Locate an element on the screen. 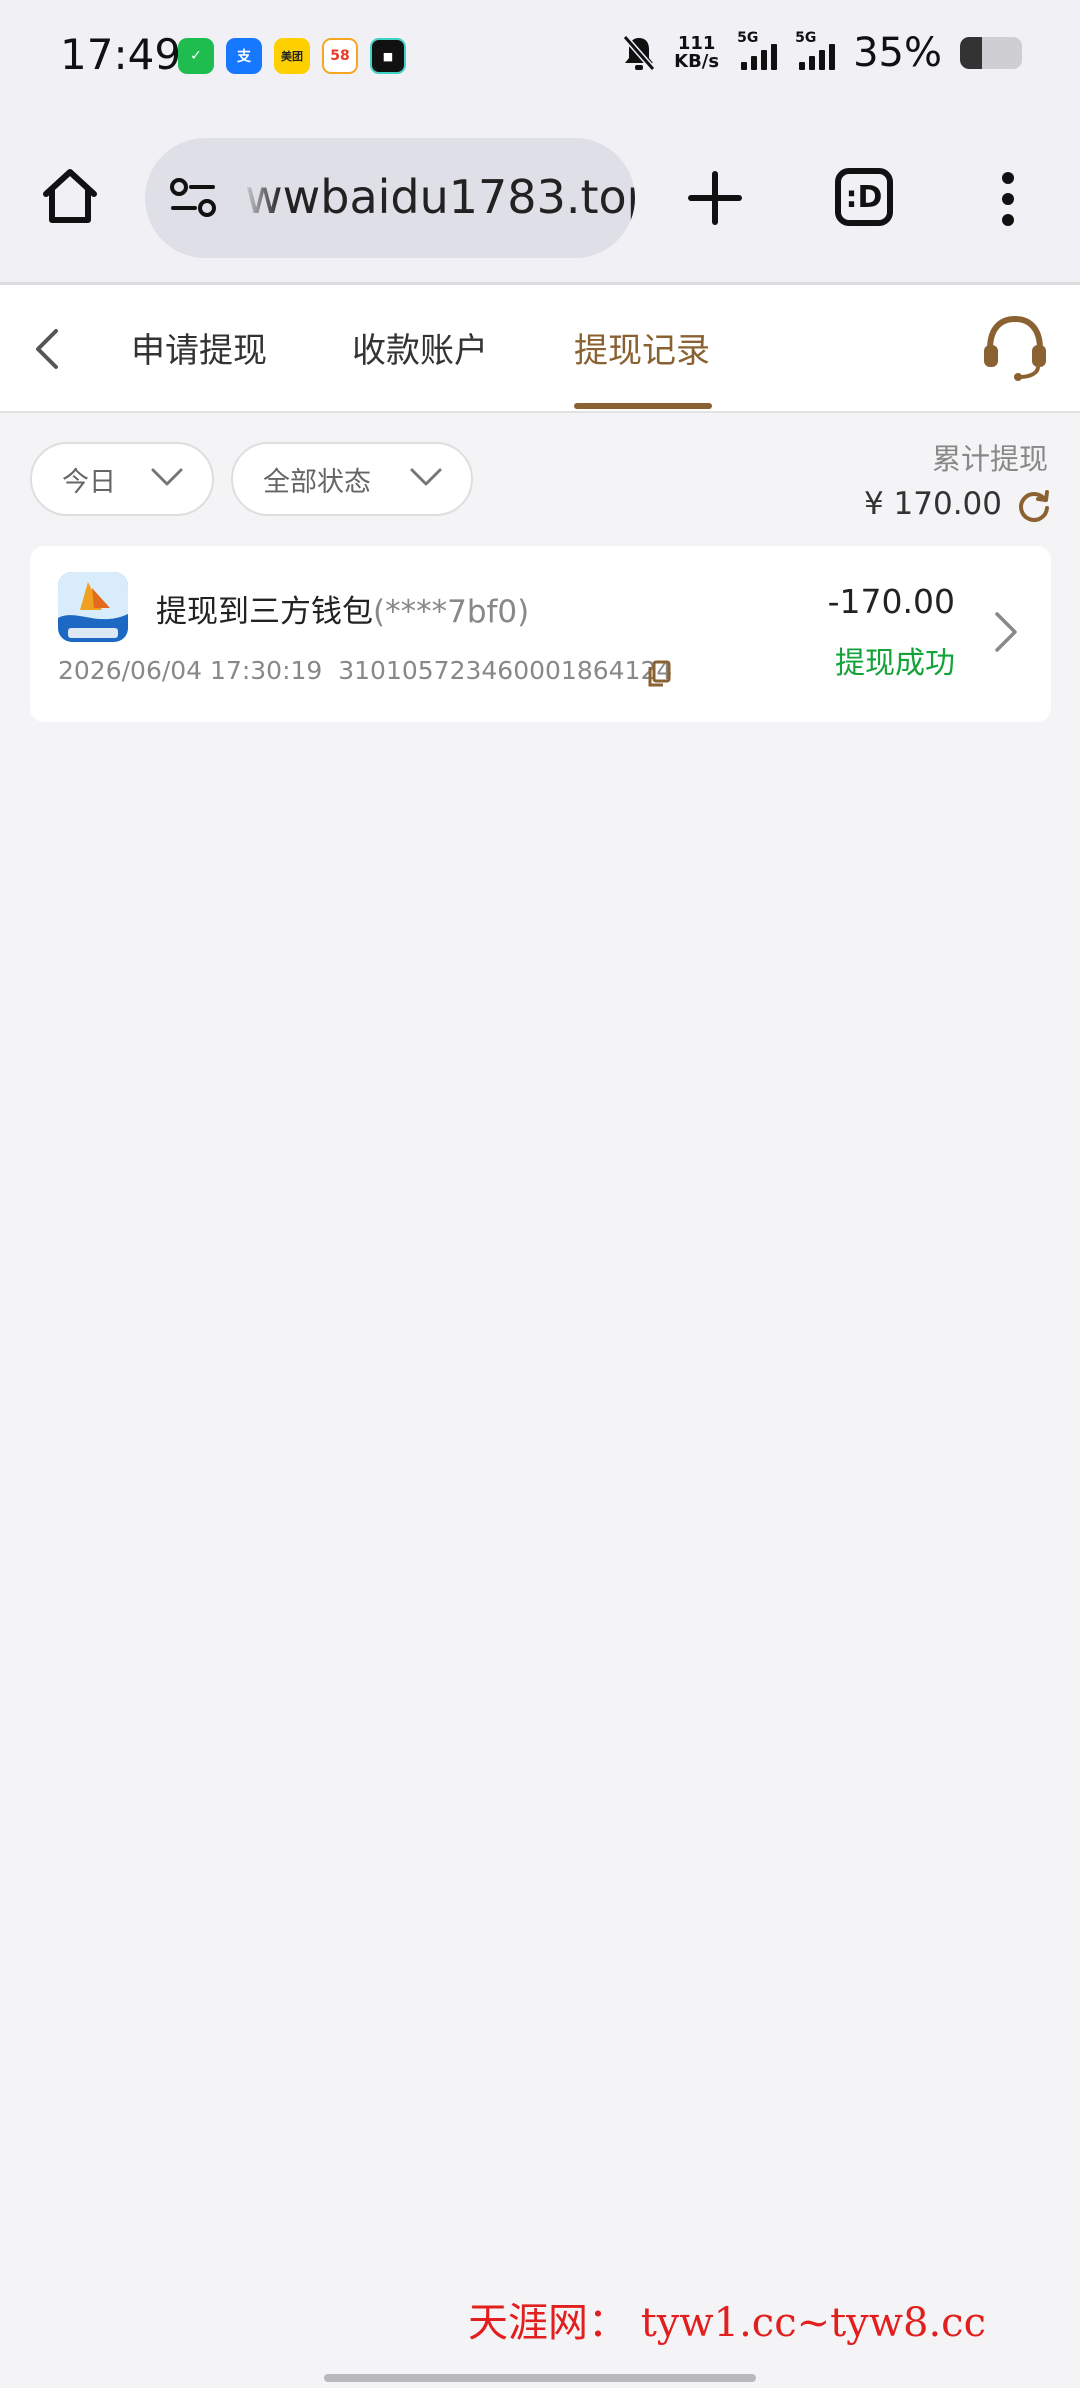  wallet-logo-icon is located at coordinates (93, 607).